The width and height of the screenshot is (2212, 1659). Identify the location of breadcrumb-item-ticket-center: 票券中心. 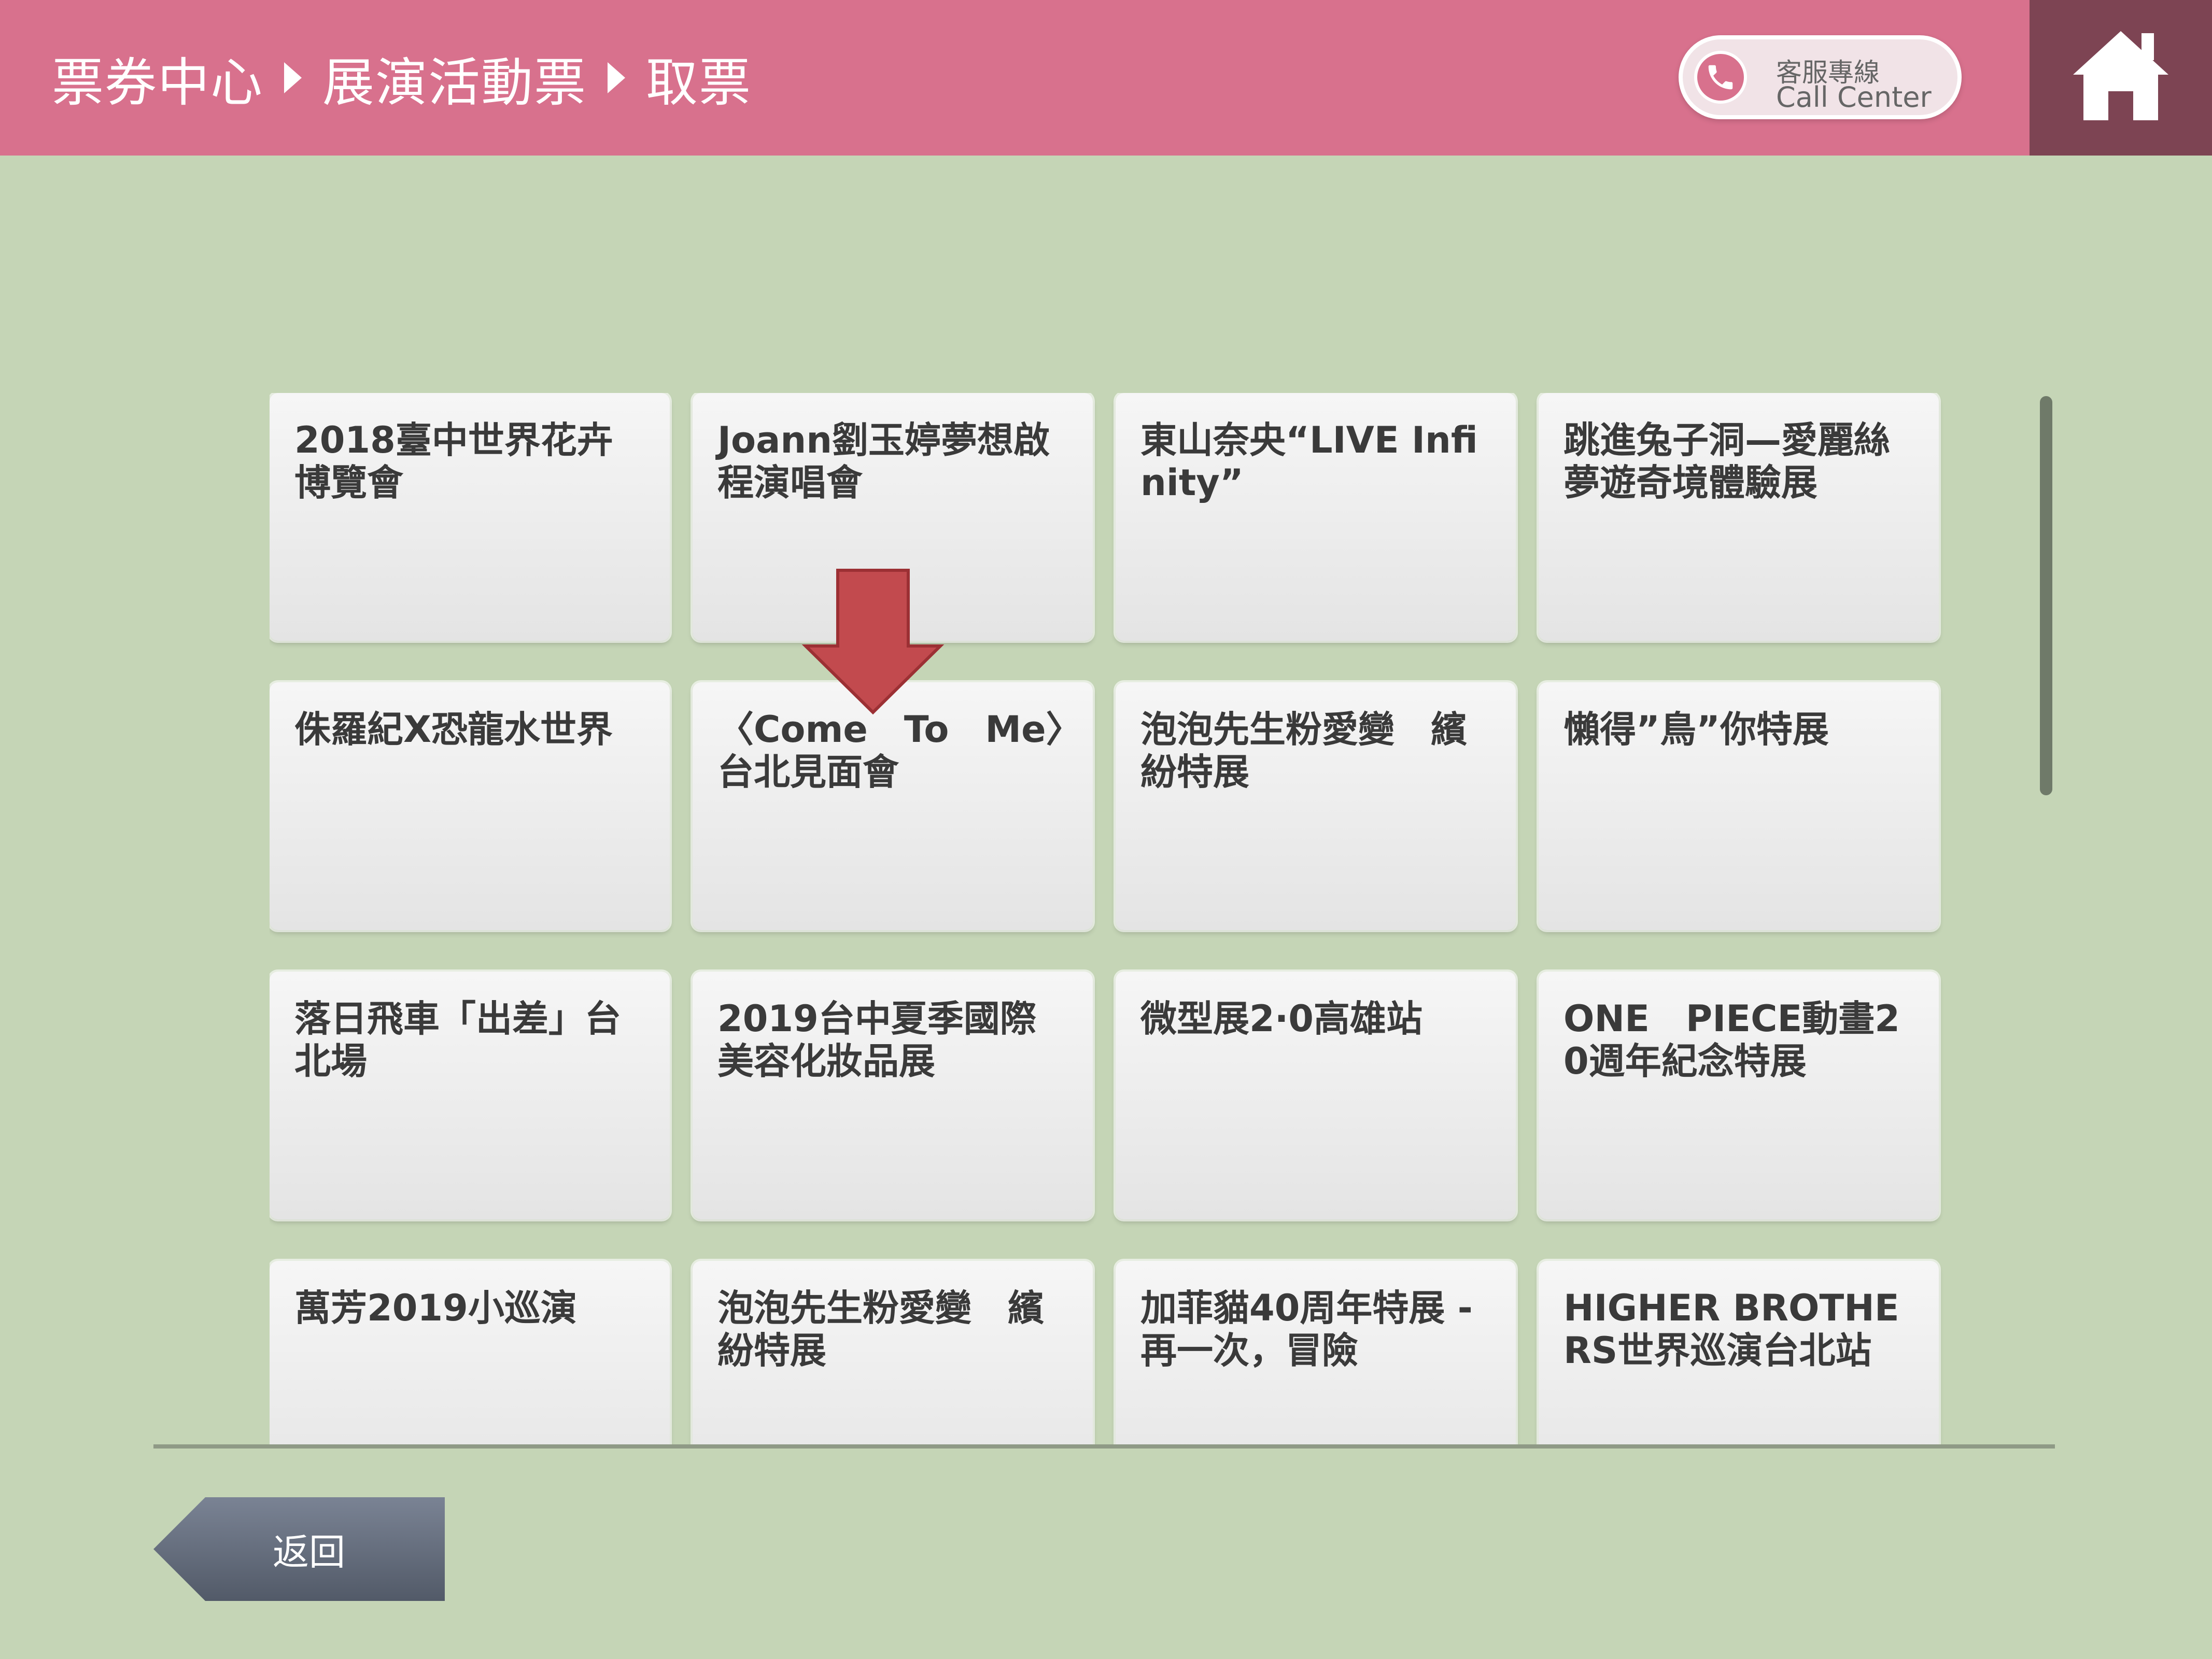
(157, 78).